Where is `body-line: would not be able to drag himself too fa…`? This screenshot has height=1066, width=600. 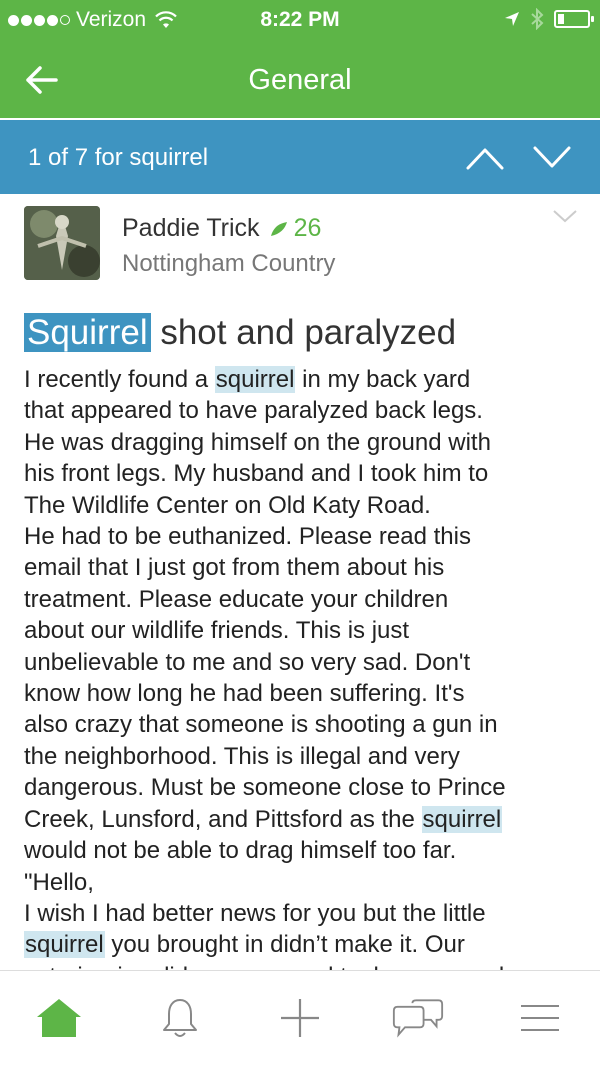 body-line: would not be able to drag himself too fa… is located at coordinates (304, 850).